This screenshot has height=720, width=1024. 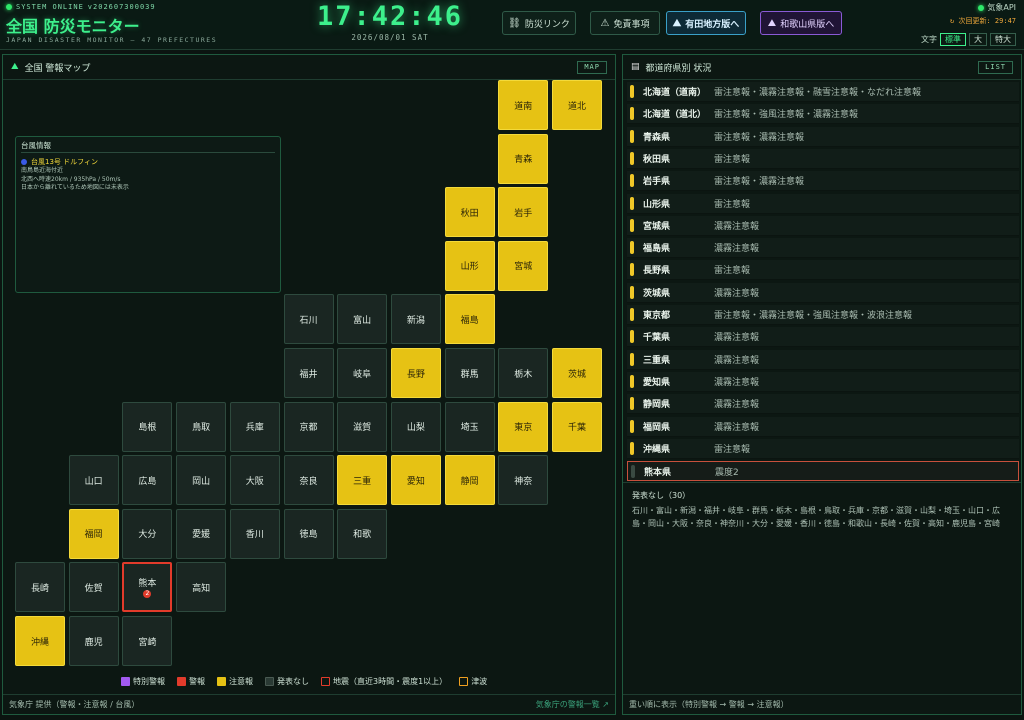 I want to click on prefecture-tile: 岡山, so click(x=201, y=480).